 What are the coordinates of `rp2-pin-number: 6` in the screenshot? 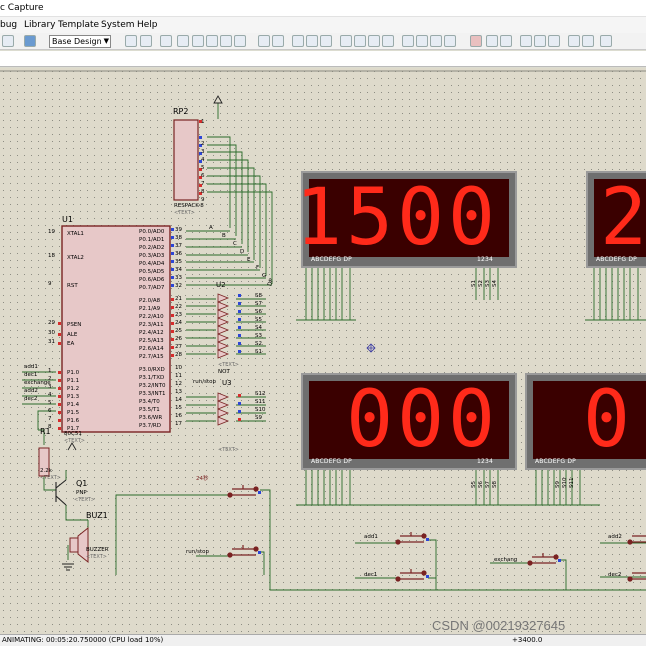 It's located at (203, 176).